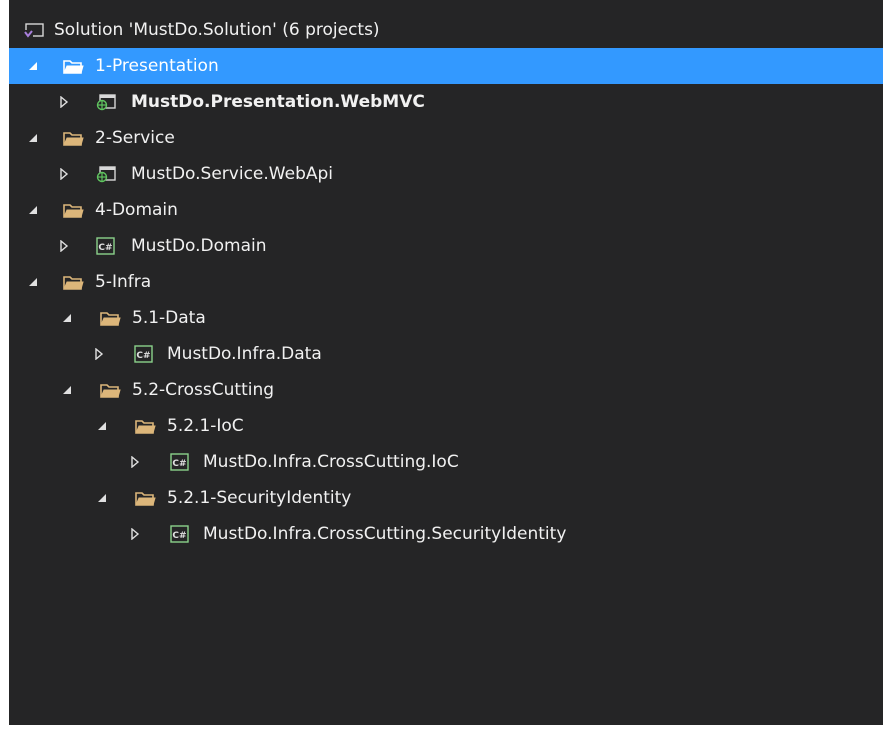 The image size is (883, 735). Describe the element at coordinates (446, 102) in the screenshot. I see `project-node-webmvc: MustDo.Presentation.WebMVC` at that location.